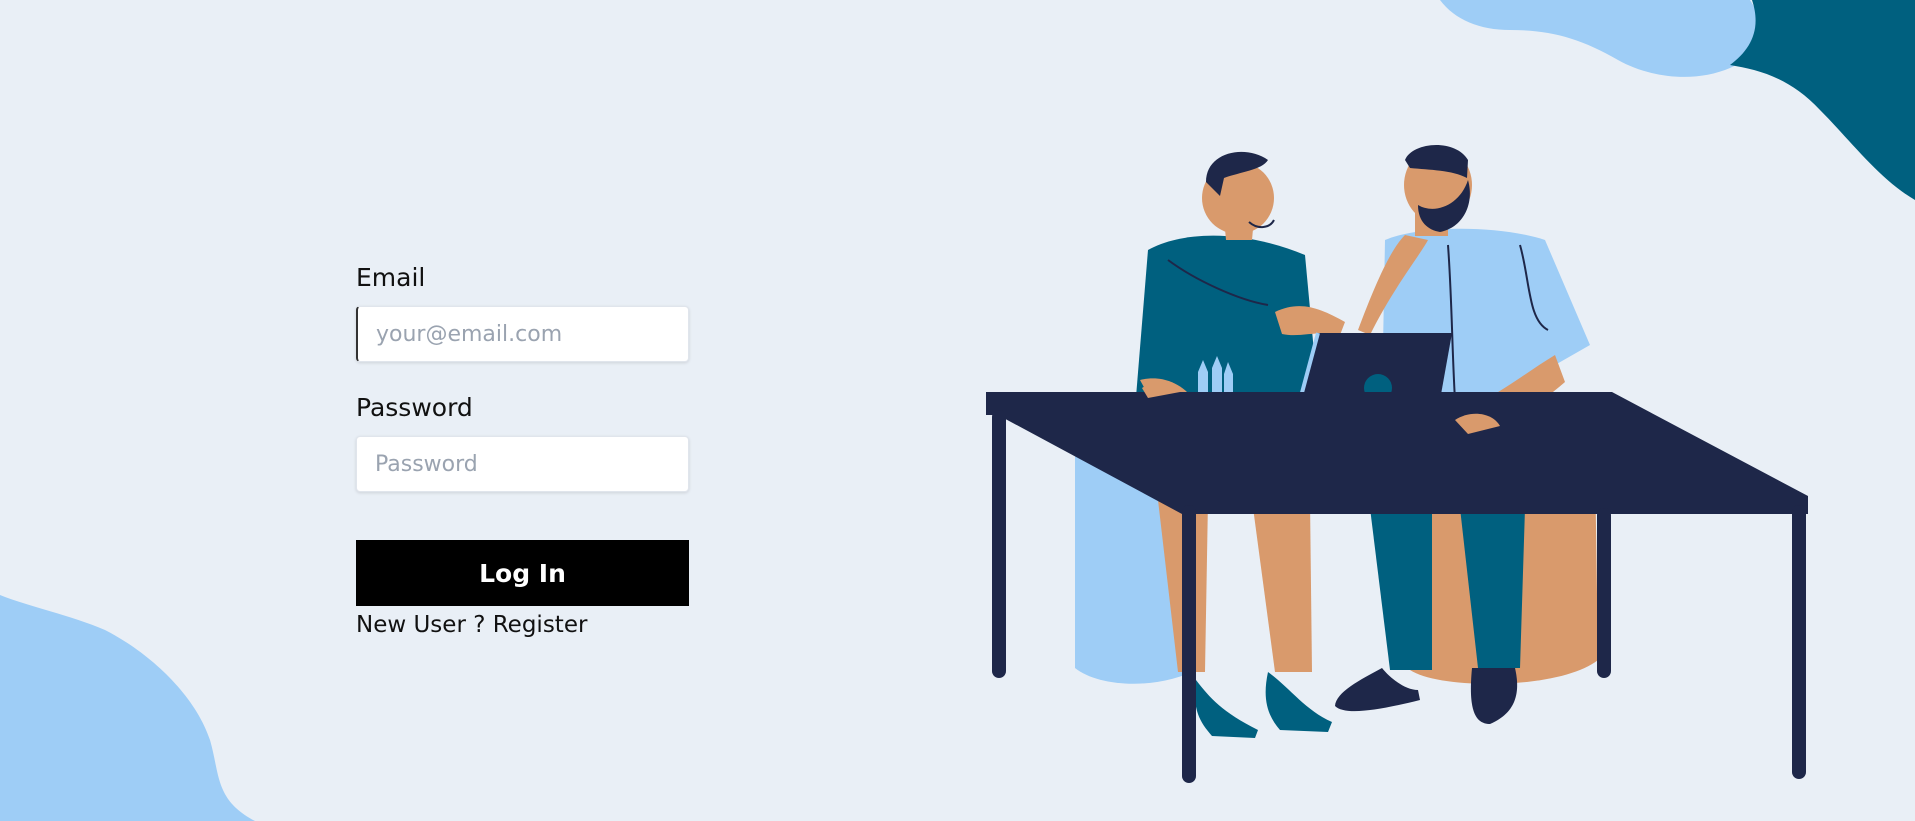  What do you see at coordinates (421, 625) in the screenshot?
I see `register-prefix: New User ?` at bounding box center [421, 625].